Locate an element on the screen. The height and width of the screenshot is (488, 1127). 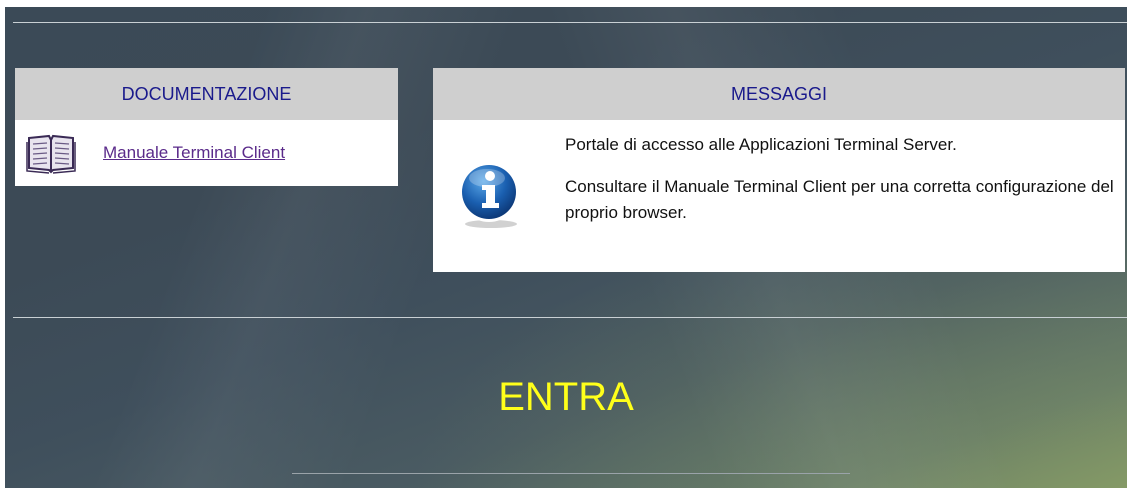
documentation-panel: DOCUMENTAZIONE Manuale Terminal Client is located at coordinates (206, 127).